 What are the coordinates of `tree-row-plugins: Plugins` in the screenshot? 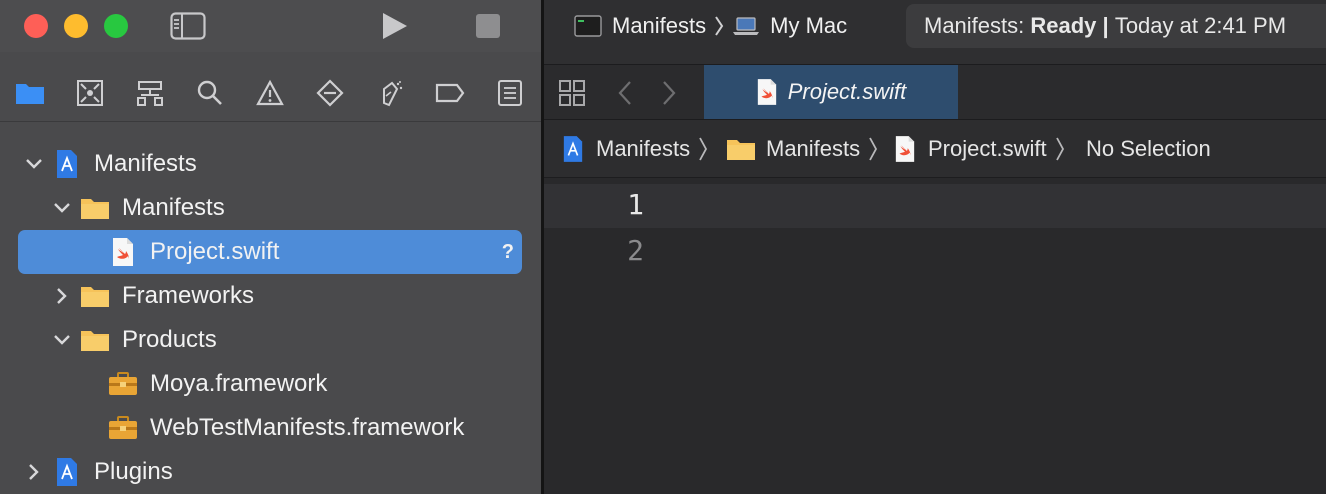 It's located at (271, 472).